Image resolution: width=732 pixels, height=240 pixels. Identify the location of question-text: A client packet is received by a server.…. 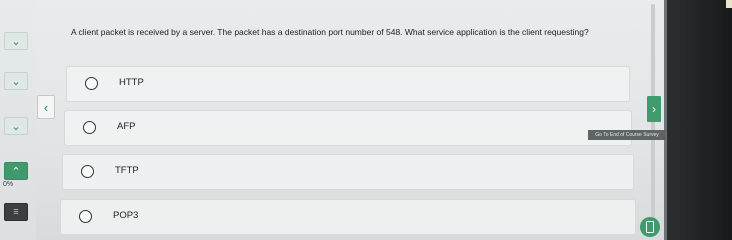
(330, 32).